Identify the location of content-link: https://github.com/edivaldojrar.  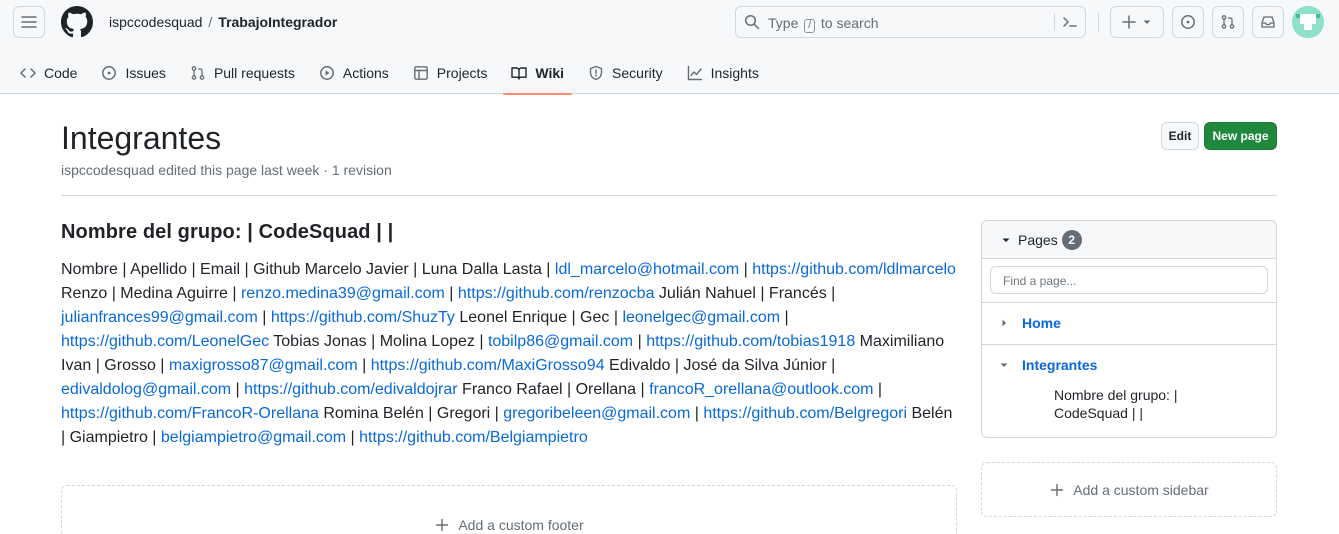
(350, 389).